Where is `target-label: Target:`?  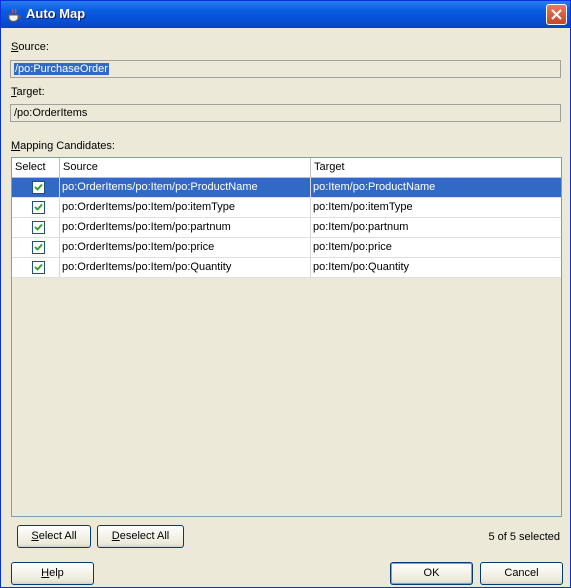 target-label: Target: is located at coordinates (28, 92).